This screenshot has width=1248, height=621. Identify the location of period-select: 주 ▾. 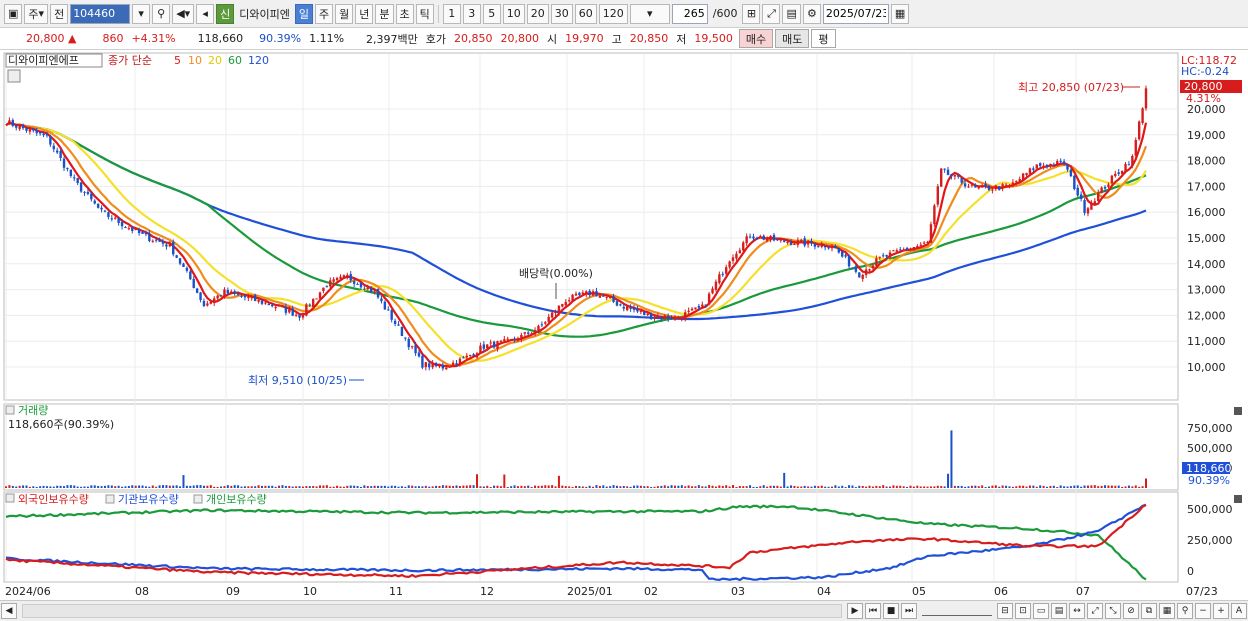
(36, 13).